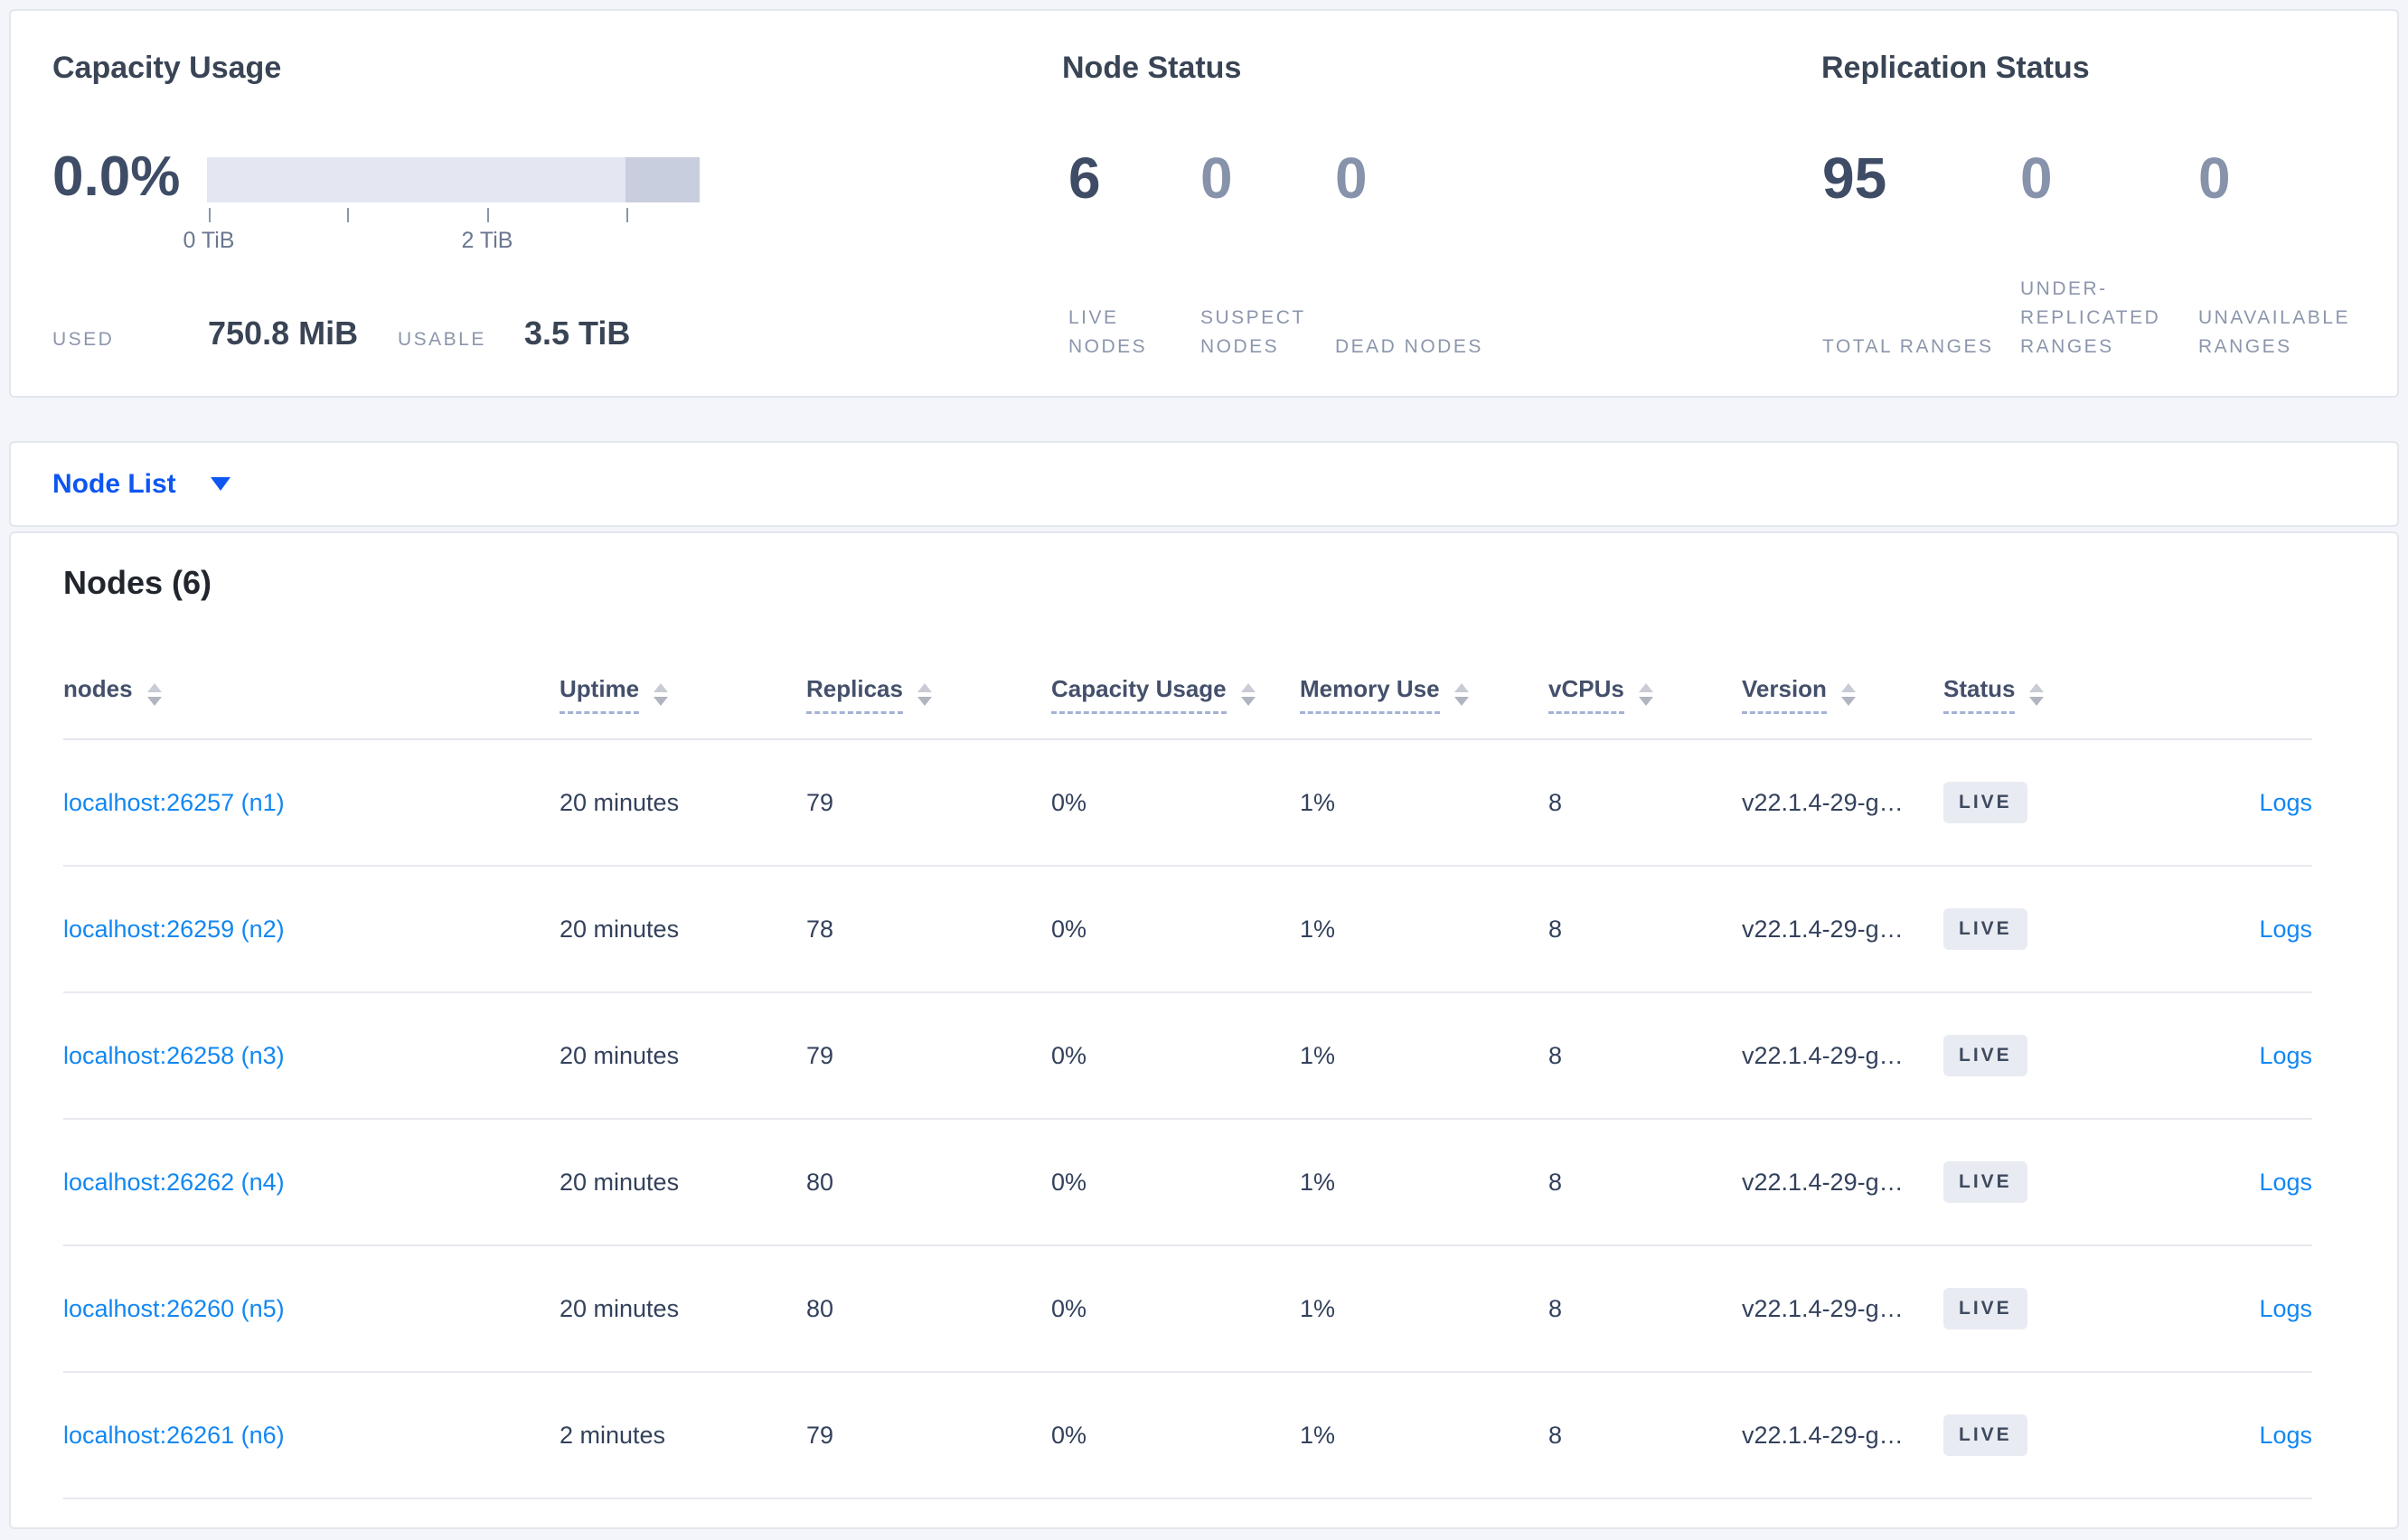  I want to click on live-nodes-label: LIVE NODES, so click(1108, 332).